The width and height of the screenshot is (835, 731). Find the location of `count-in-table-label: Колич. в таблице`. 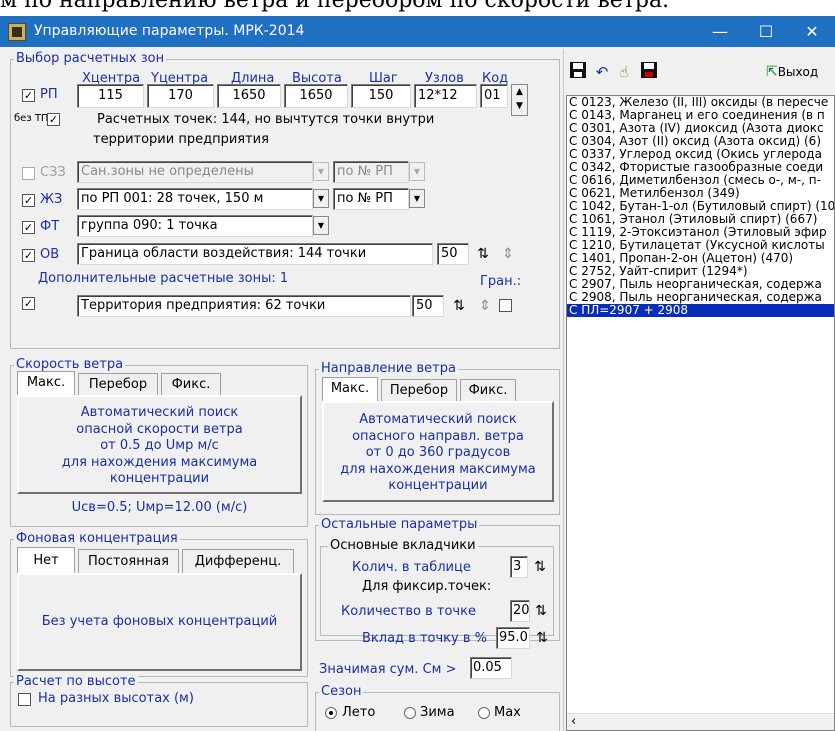

count-in-table-label: Колич. в таблице is located at coordinates (411, 567).